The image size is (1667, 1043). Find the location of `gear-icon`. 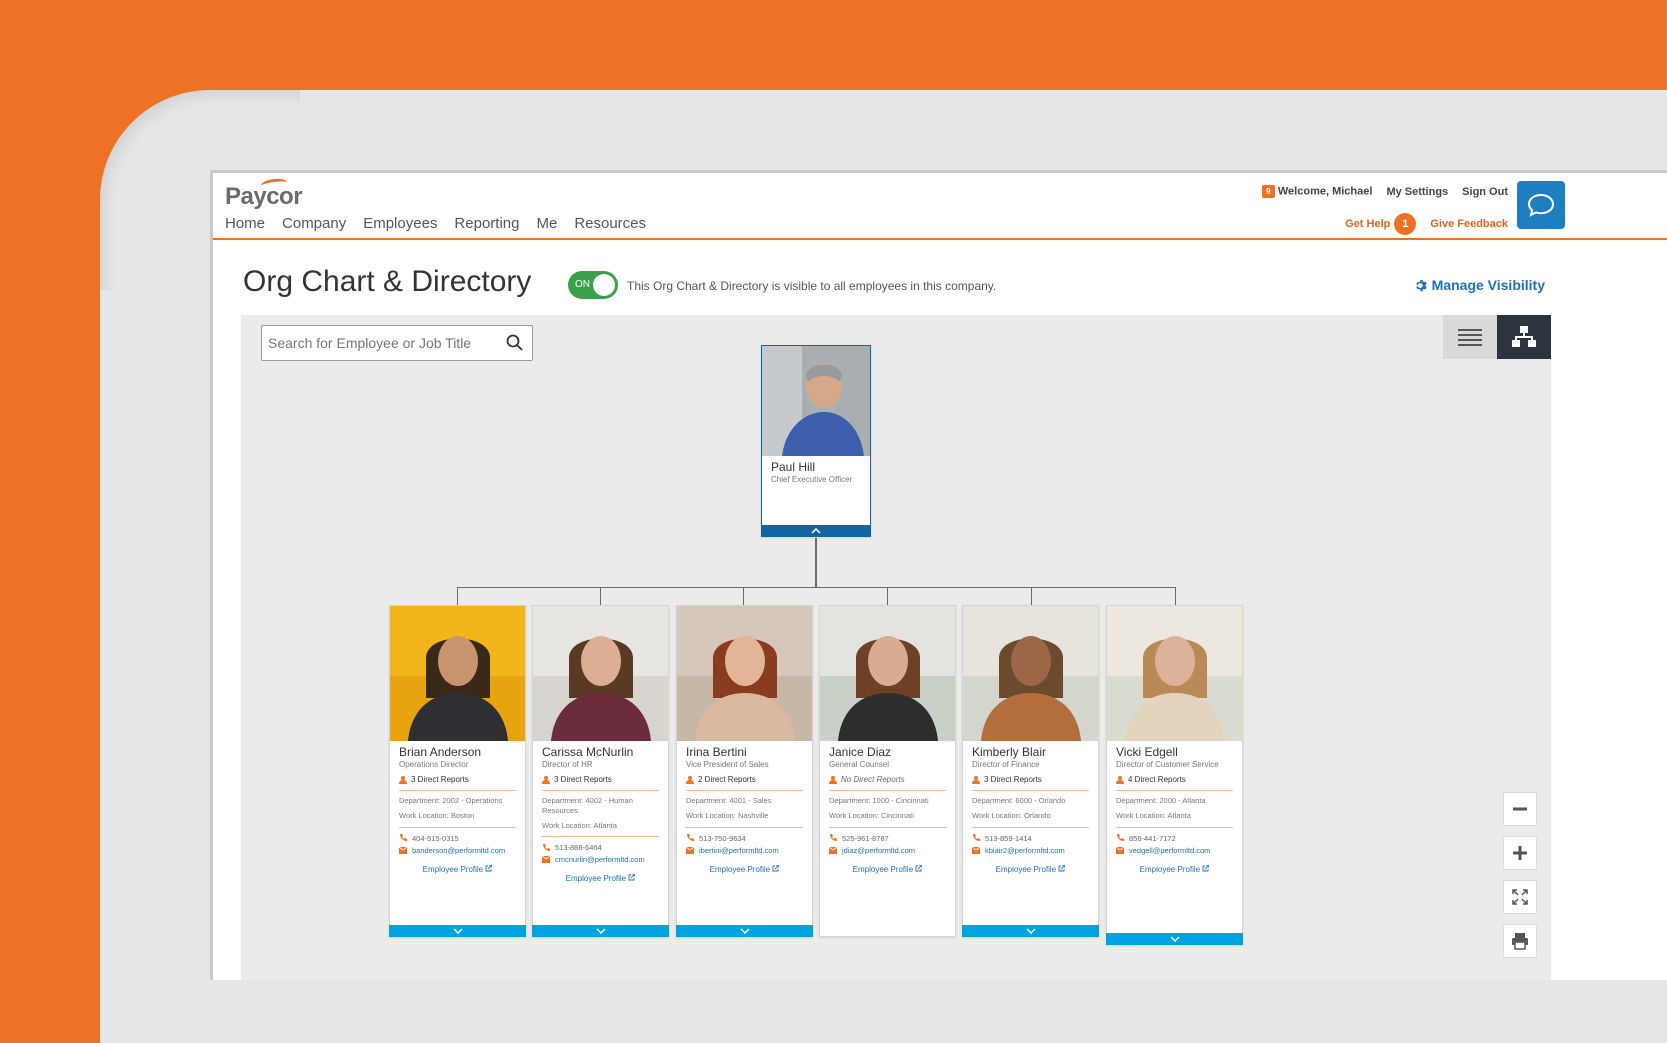

gear-icon is located at coordinates (1421, 285).